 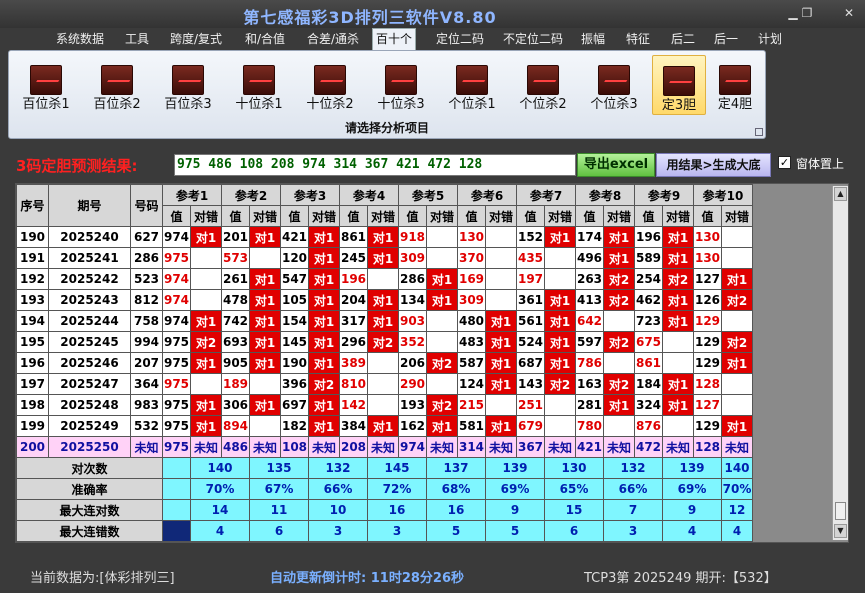 I want to click on ref-value: 786, so click(x=589, y=363).